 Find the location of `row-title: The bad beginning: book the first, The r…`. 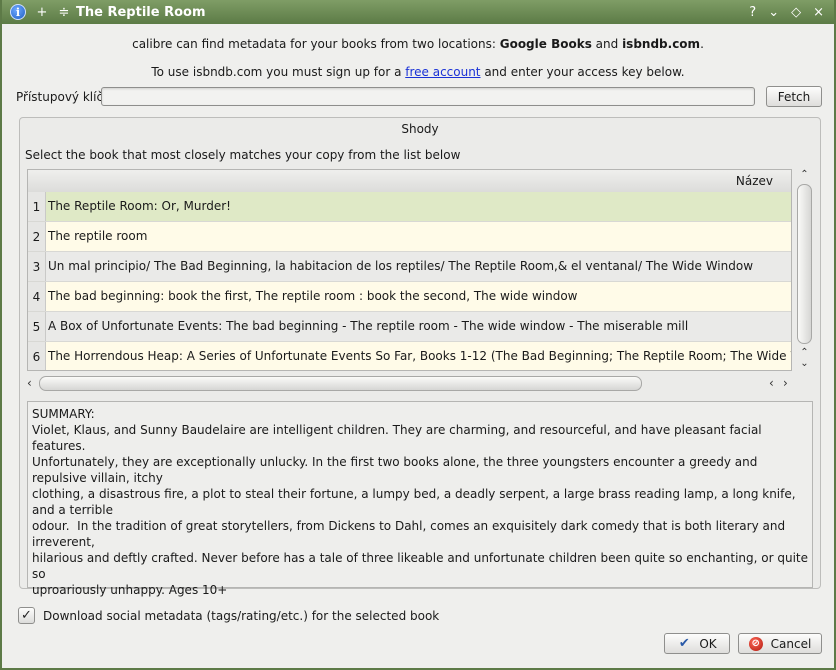

row-title: The bad beginning: book the first, The r… is located at coordinates (312, 296).